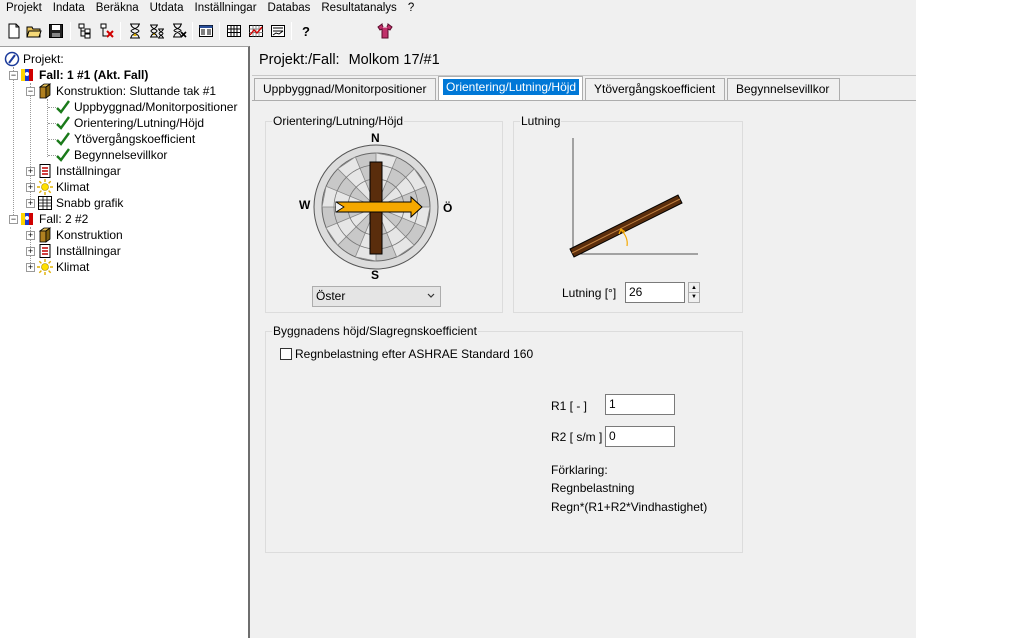  I want to click on tree-item-construction: Konstruktion: Sluttande tak #1, so click(126, 91).